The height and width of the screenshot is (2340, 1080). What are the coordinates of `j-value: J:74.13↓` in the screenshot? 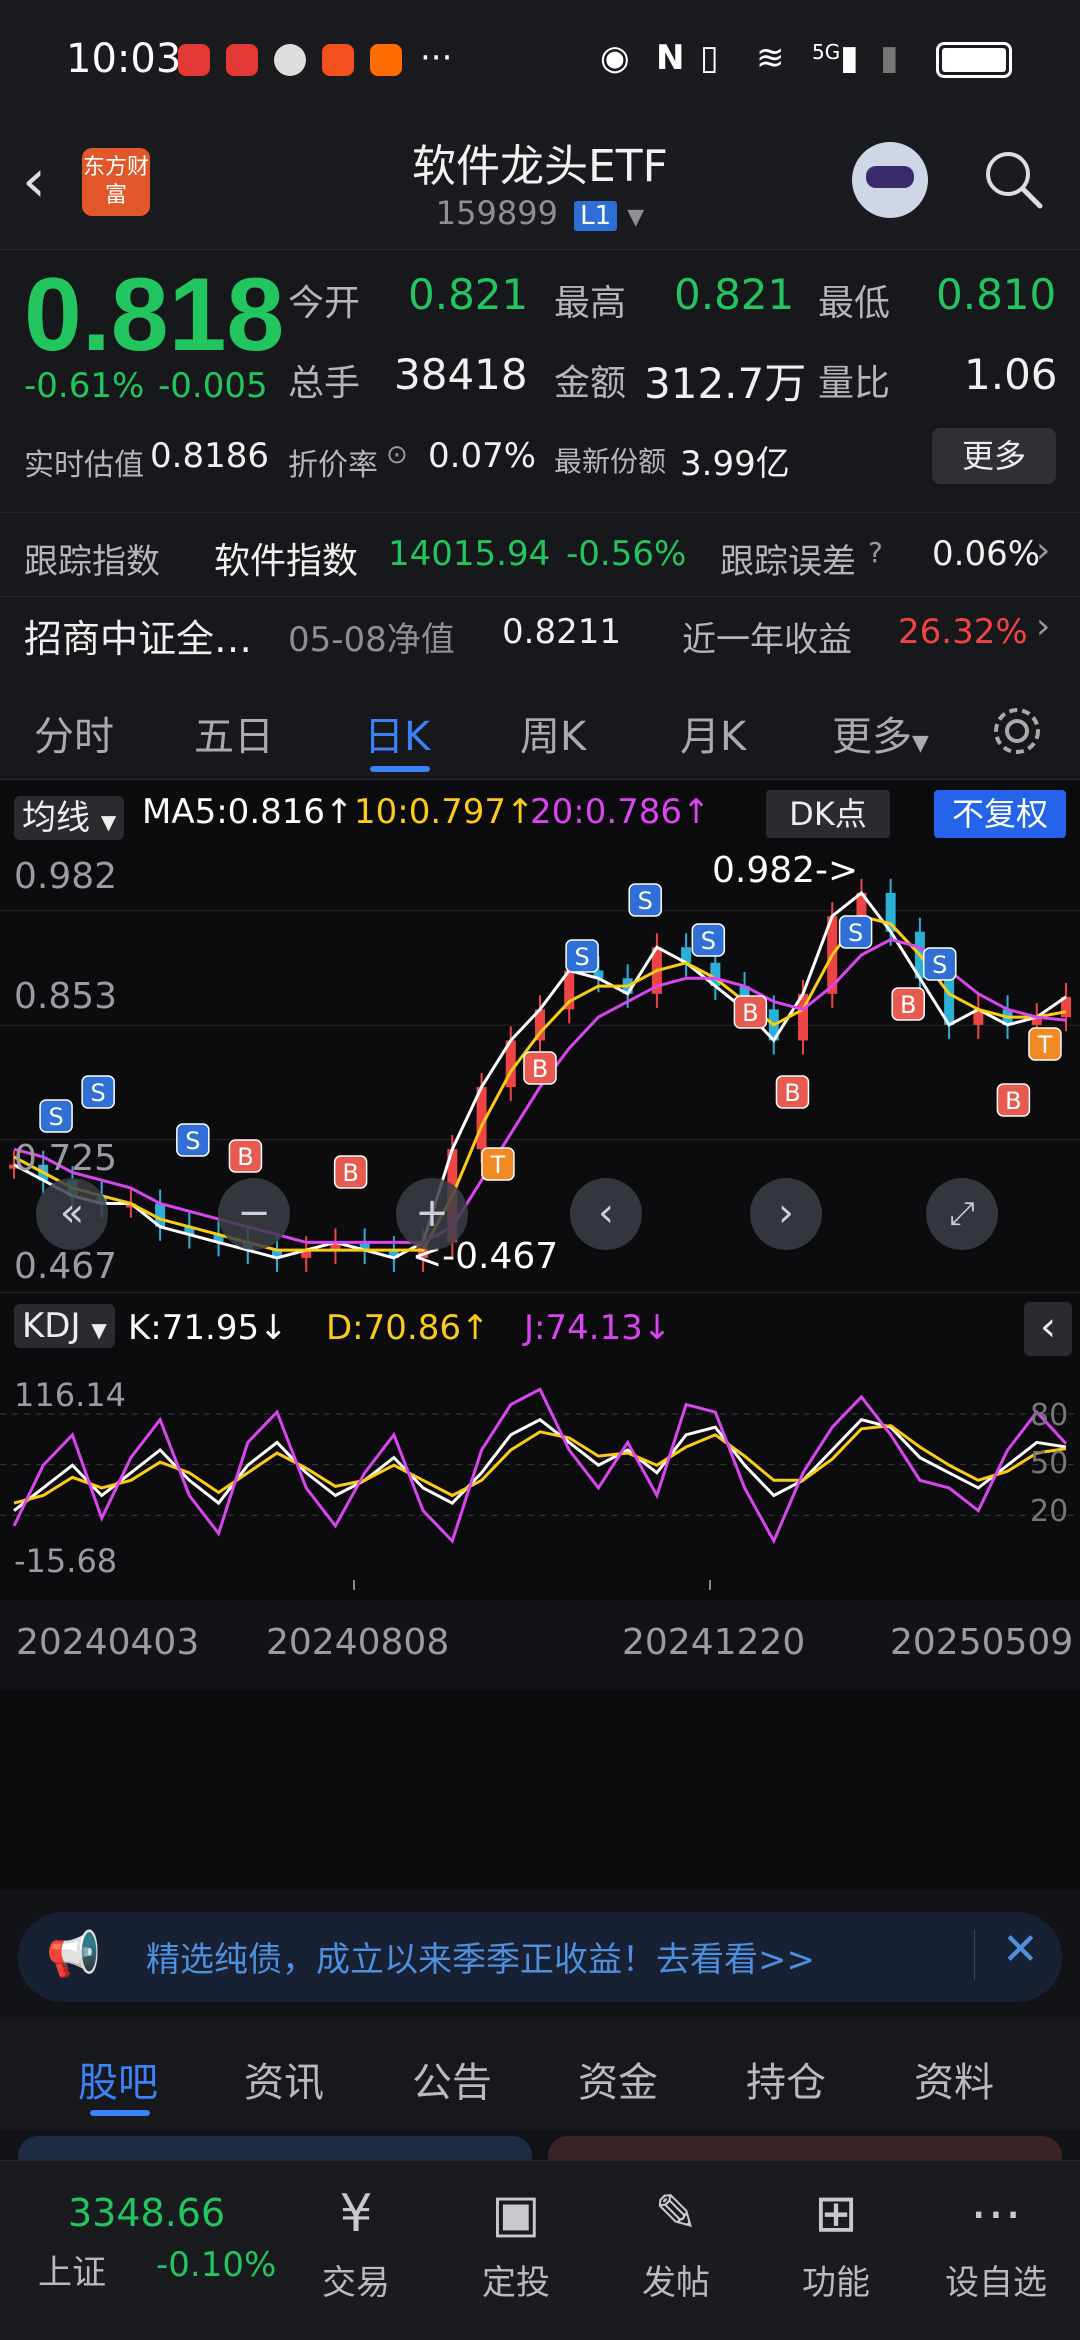 It's located at (598, 1328).